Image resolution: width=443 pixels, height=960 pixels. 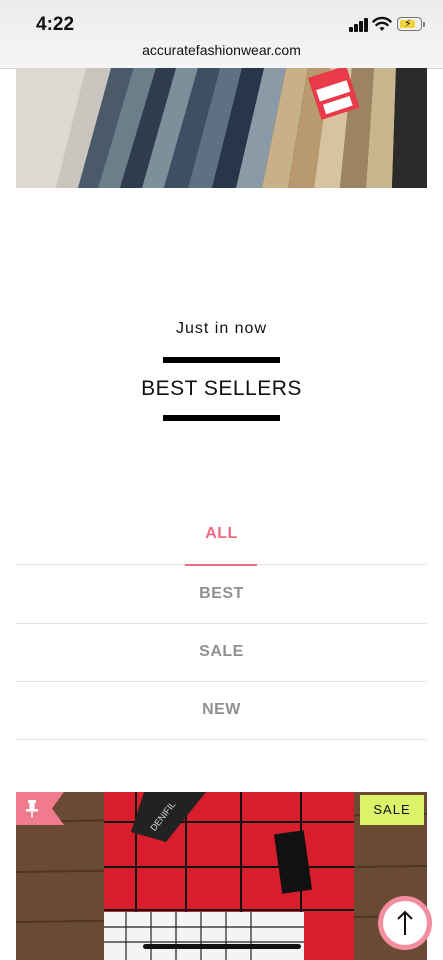 What do you see at coordinates (221, 50) in the screenshot?
I see `address-bar-url: accuratefashionwear.com` at bounding box center [221, 50].